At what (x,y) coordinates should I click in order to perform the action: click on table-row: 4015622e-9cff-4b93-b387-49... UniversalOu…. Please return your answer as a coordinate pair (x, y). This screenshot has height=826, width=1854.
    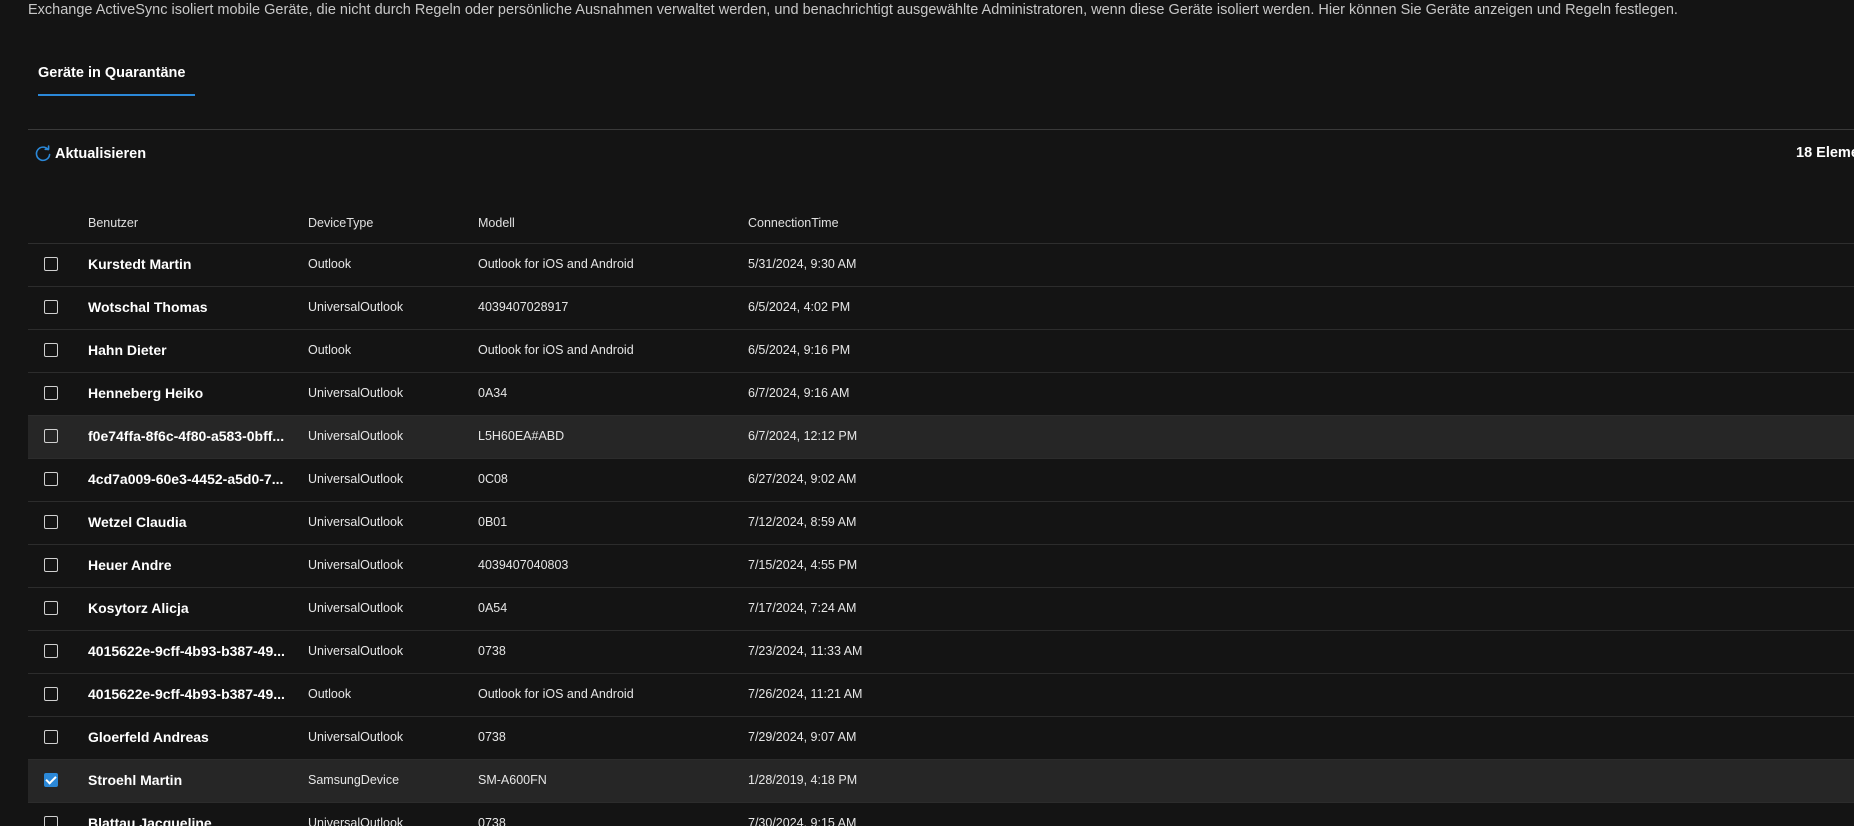
    Looking at the image, I should click on (941, 652).